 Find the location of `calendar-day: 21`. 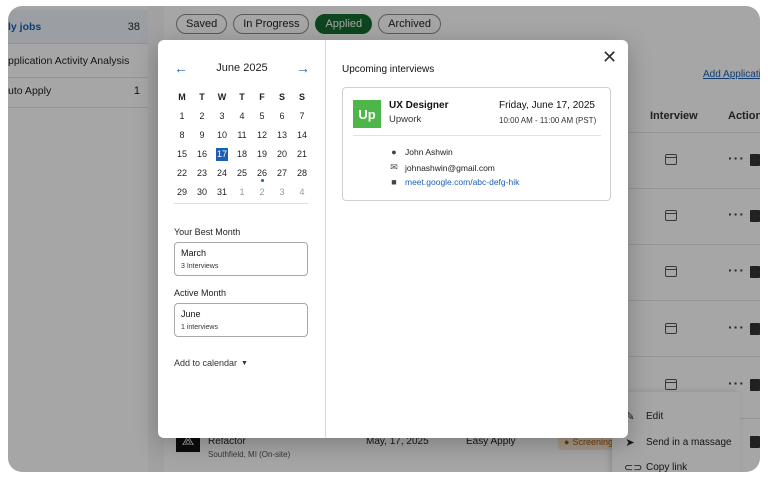

calendar-day: 21 is located at coordinates (302, 154).